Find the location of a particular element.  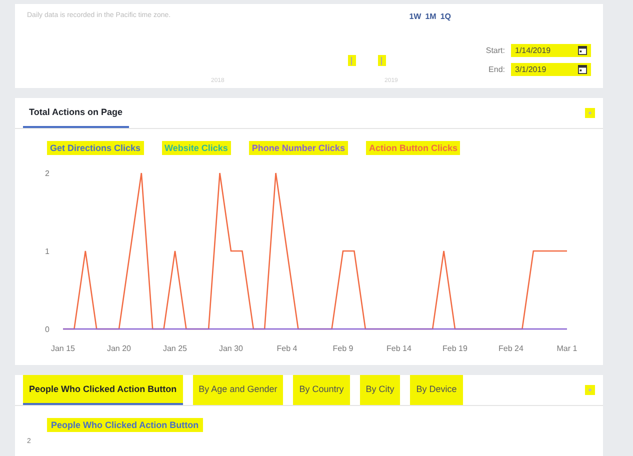

date-label: Start: is located at coordinates (495, 50).